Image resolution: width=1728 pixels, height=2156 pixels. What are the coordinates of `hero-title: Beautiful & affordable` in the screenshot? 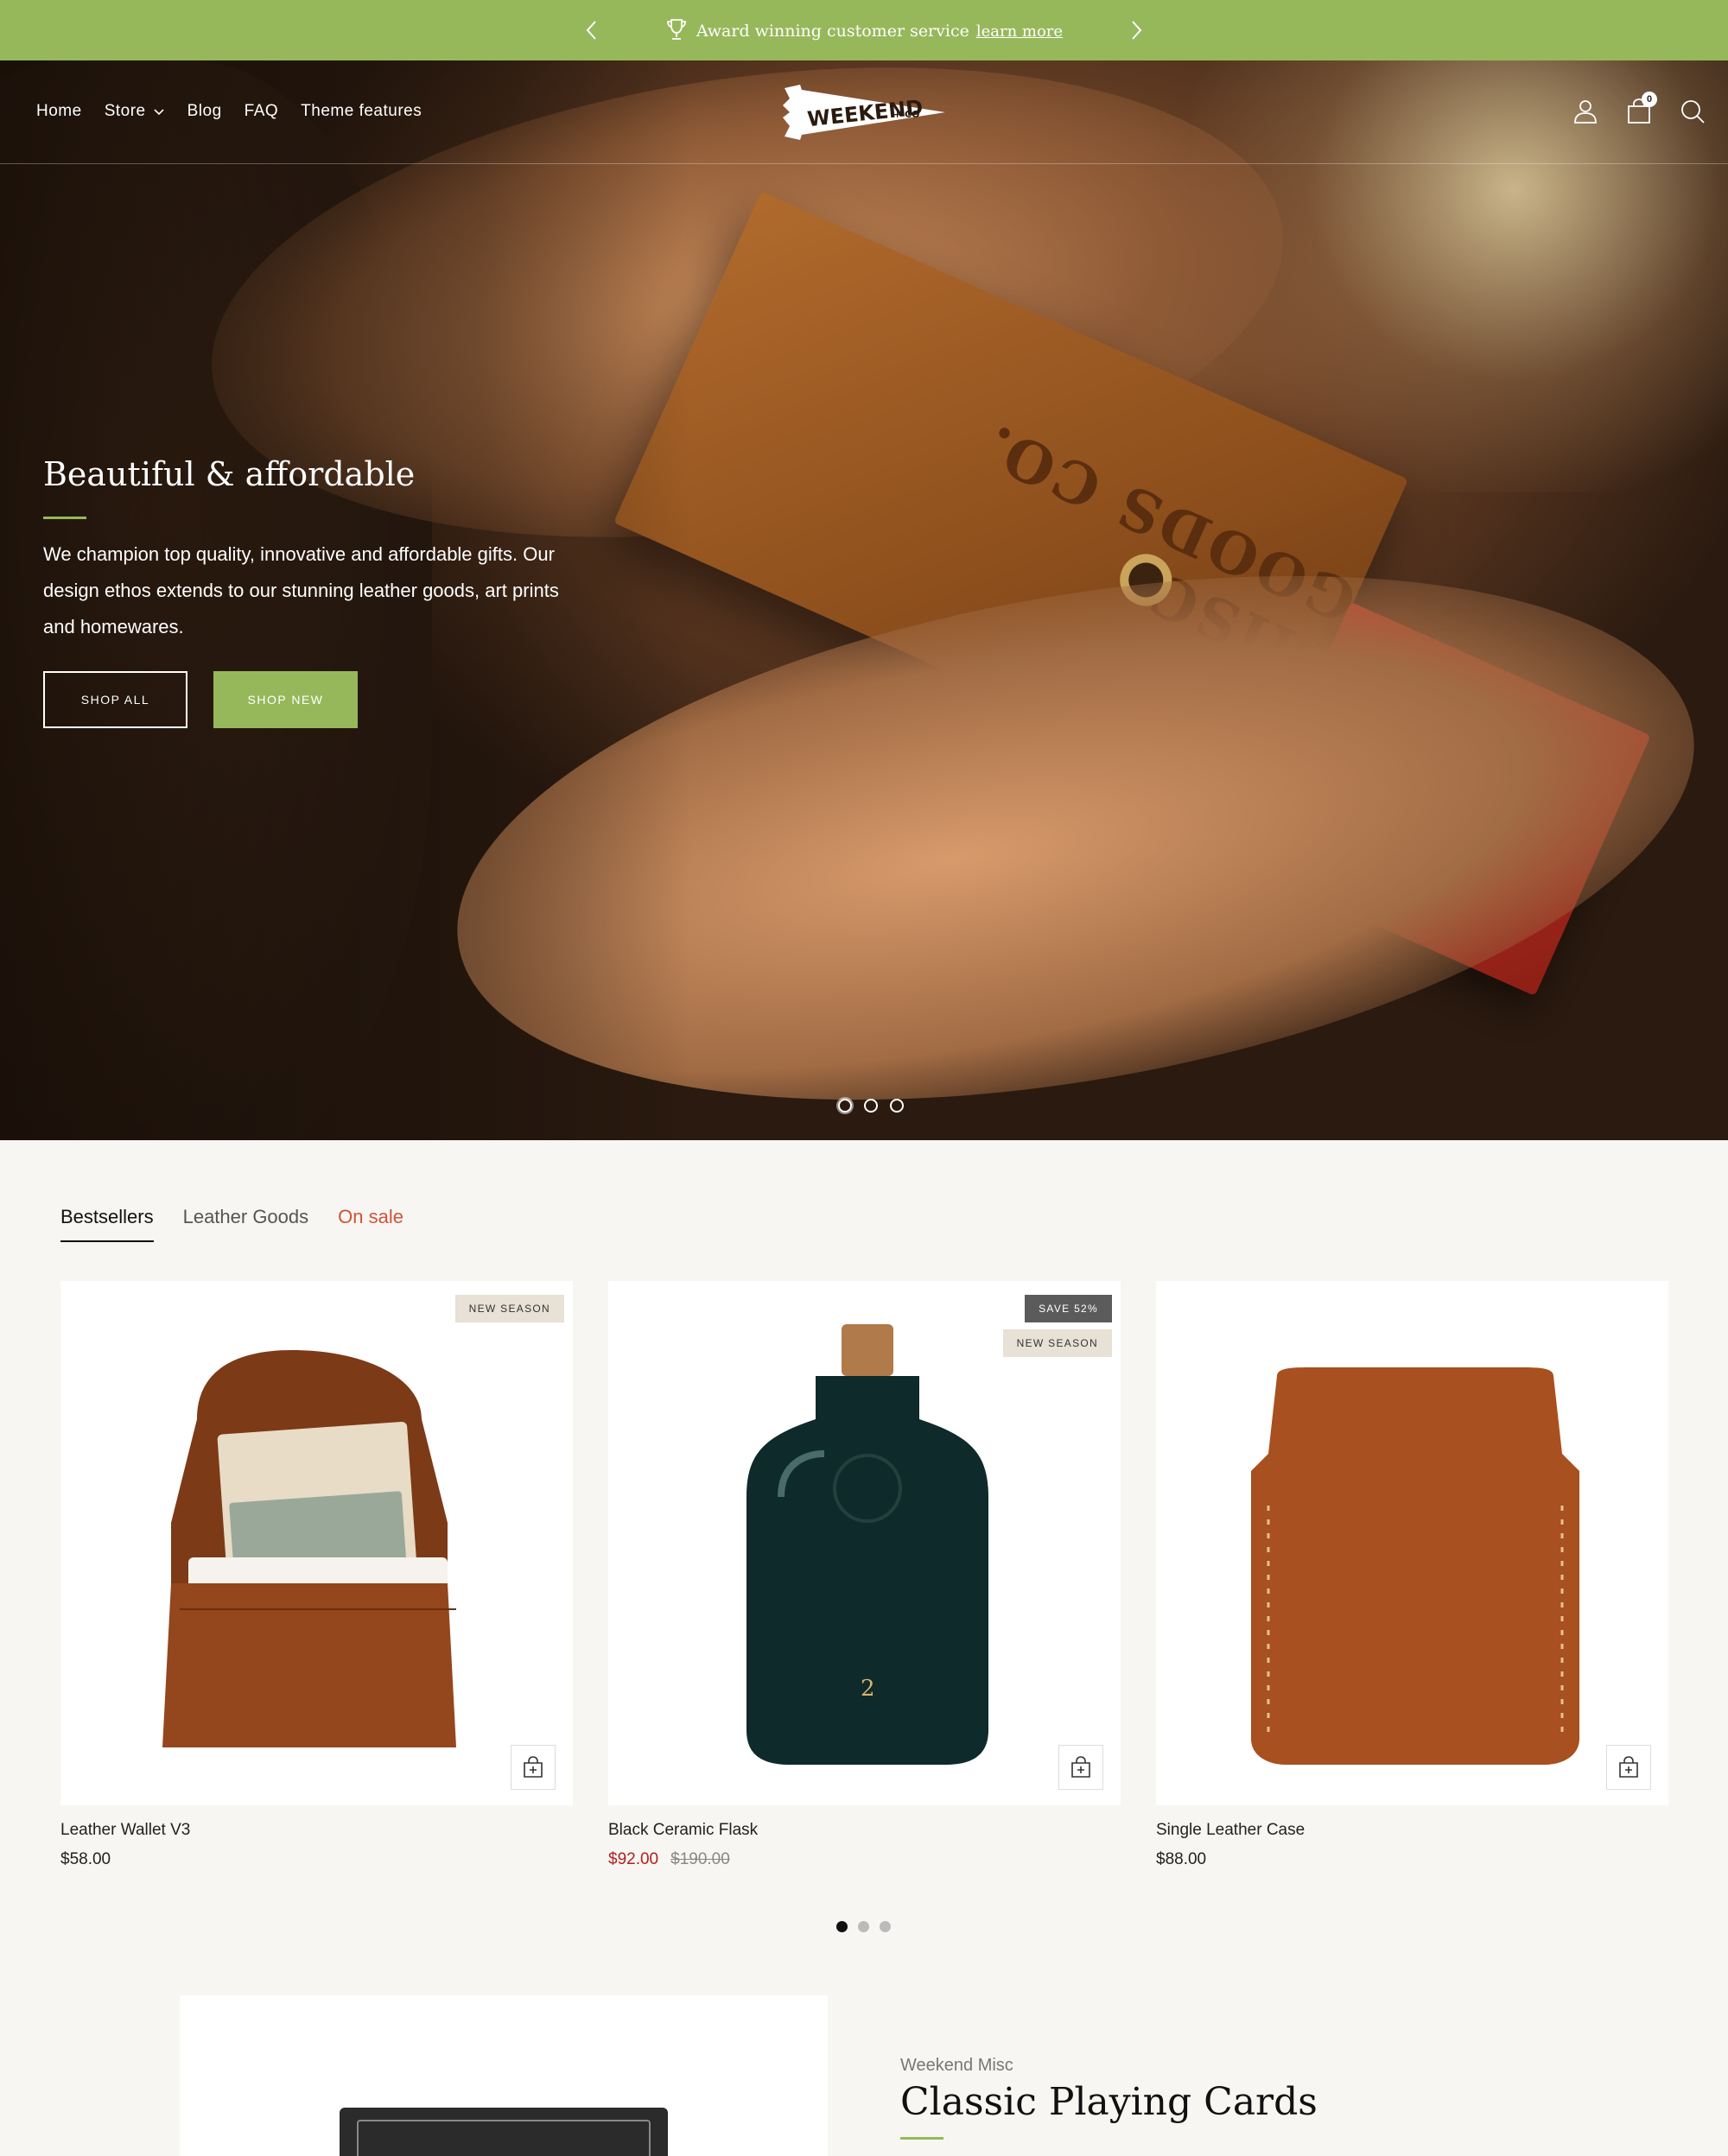 It's located at (229, 474).